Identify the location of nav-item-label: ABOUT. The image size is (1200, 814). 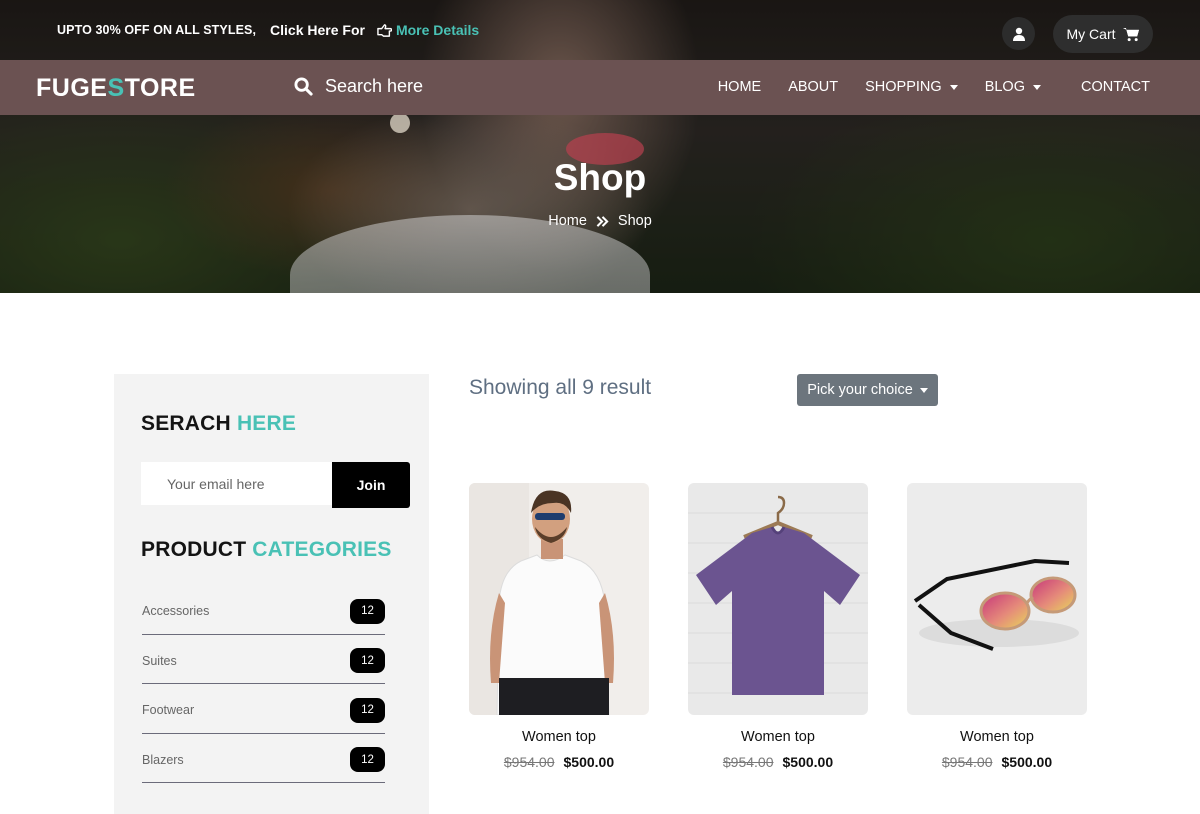
(813, 87).